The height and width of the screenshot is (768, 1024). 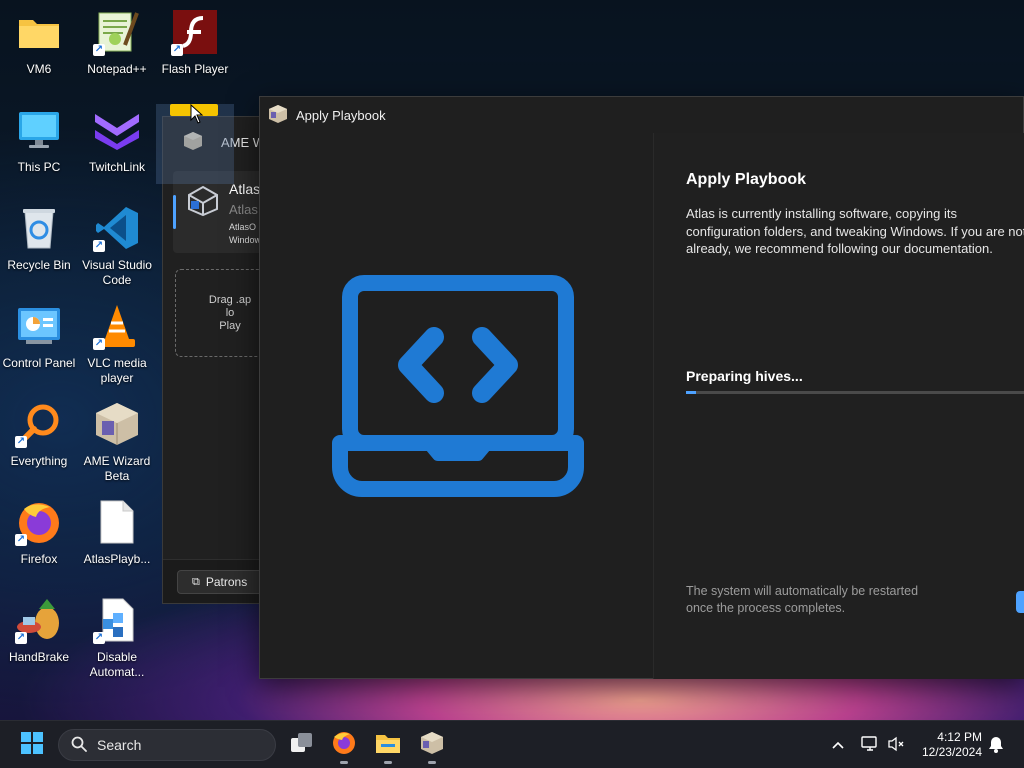 What do you see at coordinates (196, 581) in the screenshot?
I see `external-link-icon: ⧉` at bounding box center [196, 581].